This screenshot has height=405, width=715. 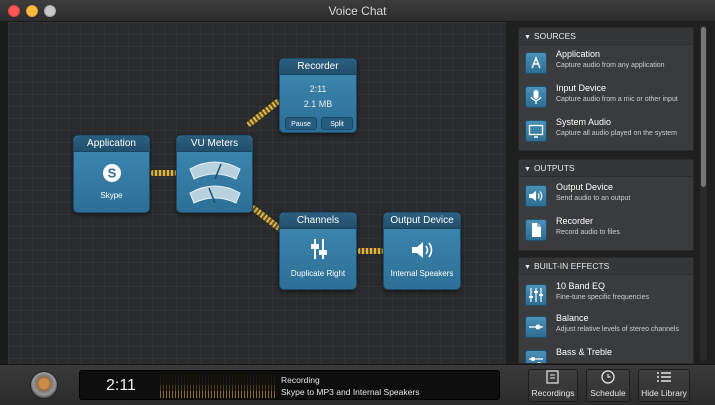 What do you see at coordinates (422, 221) in the screenshot?
I see `output-device-node-title: Output Device` at bounding box center [422, 221].